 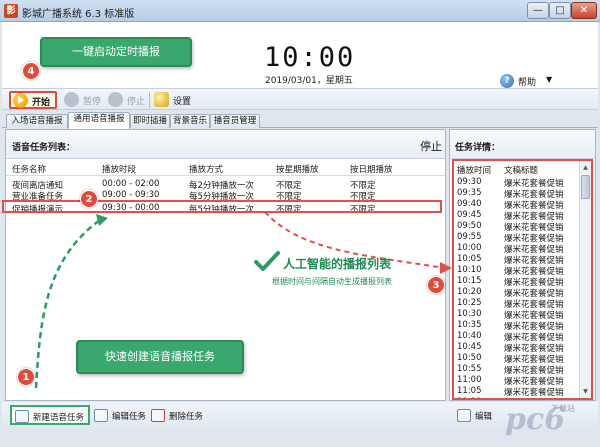 I want to click on list-item: 11:00 爆米花套餐促销, so click(x=517, y=381).